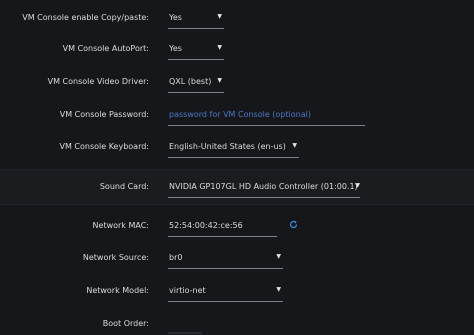 Image resolution: width=474 pixels, height=335 pixels. I want to click on network-mac-label: Network MAC:, so click(120, 225).